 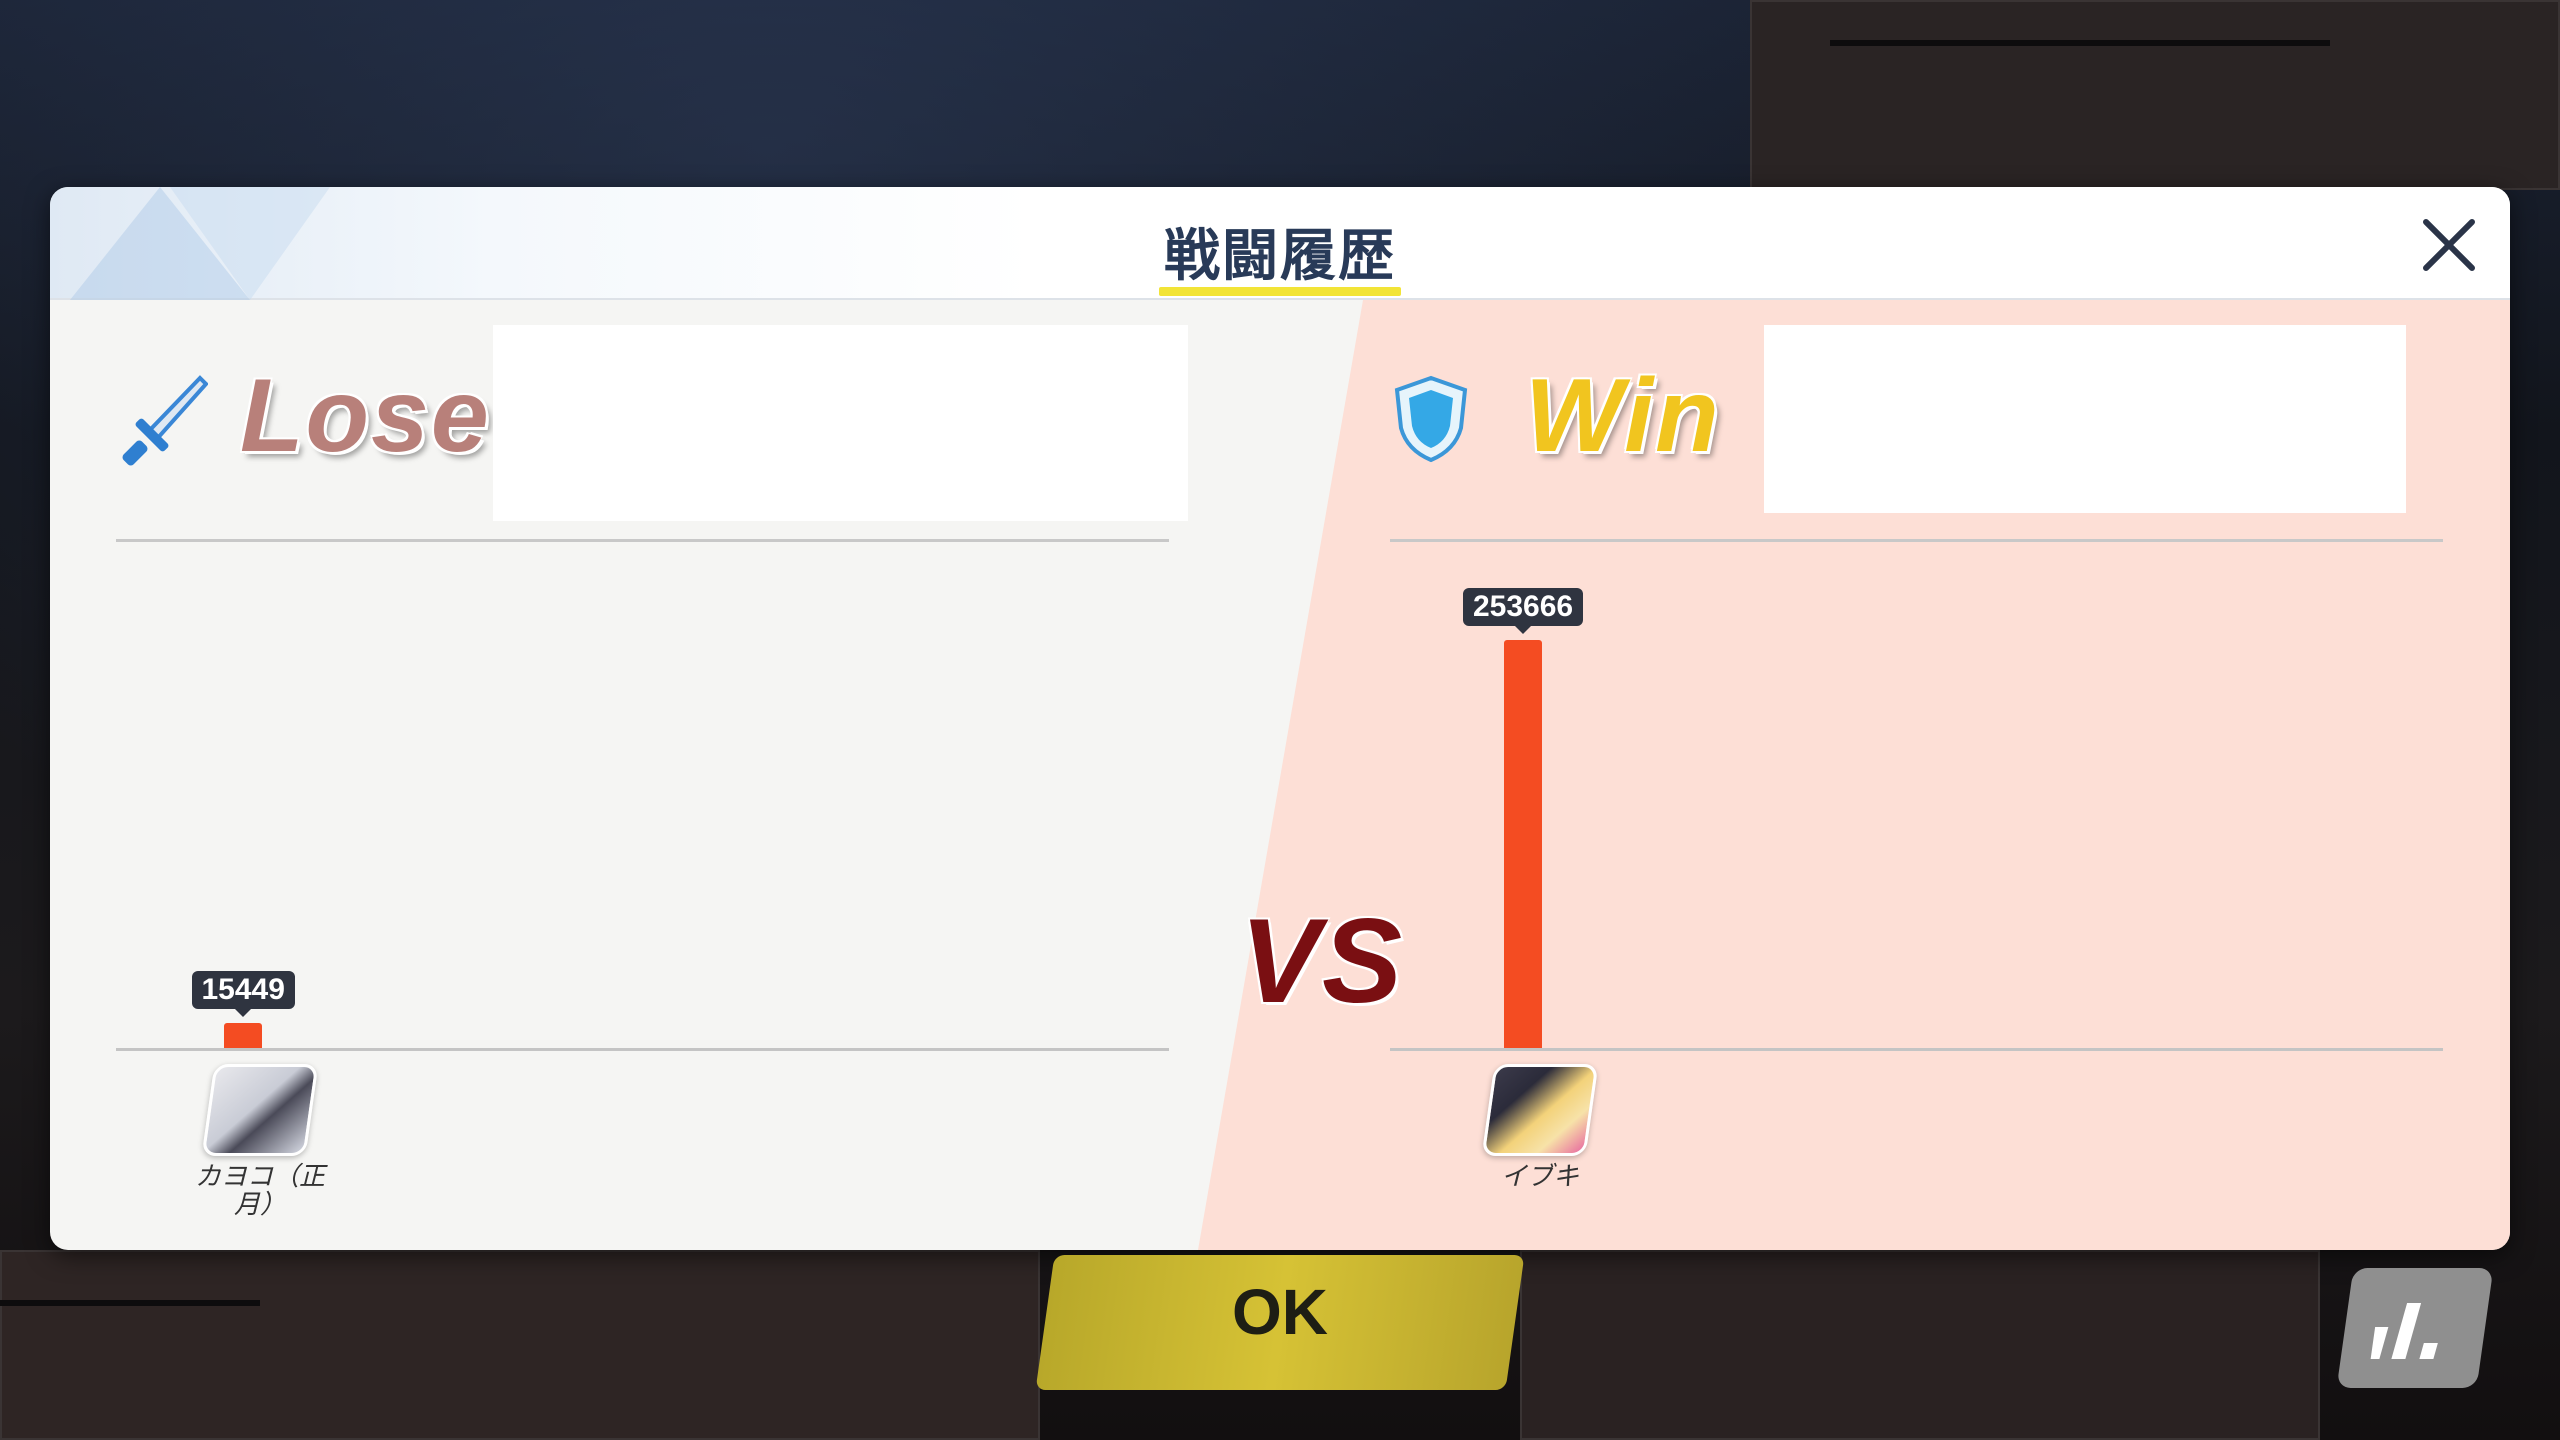 I want to click on close-button, so click(x=2449, y=245).